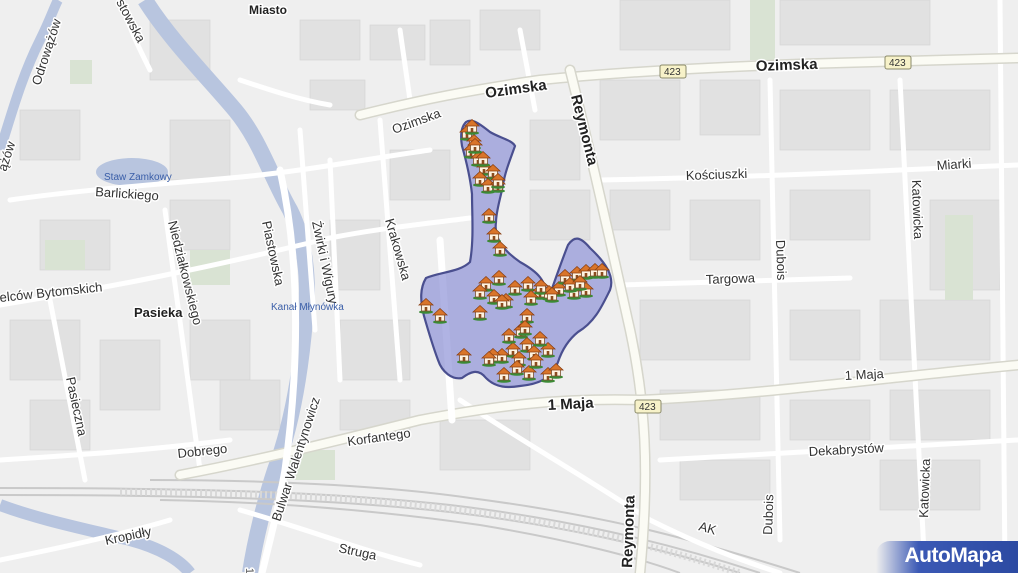 This screenshot has width=1018, height=573. Describe the element at coordinates (629, 531) in the screenshot. I see `street-label: Reymonta` at that location.